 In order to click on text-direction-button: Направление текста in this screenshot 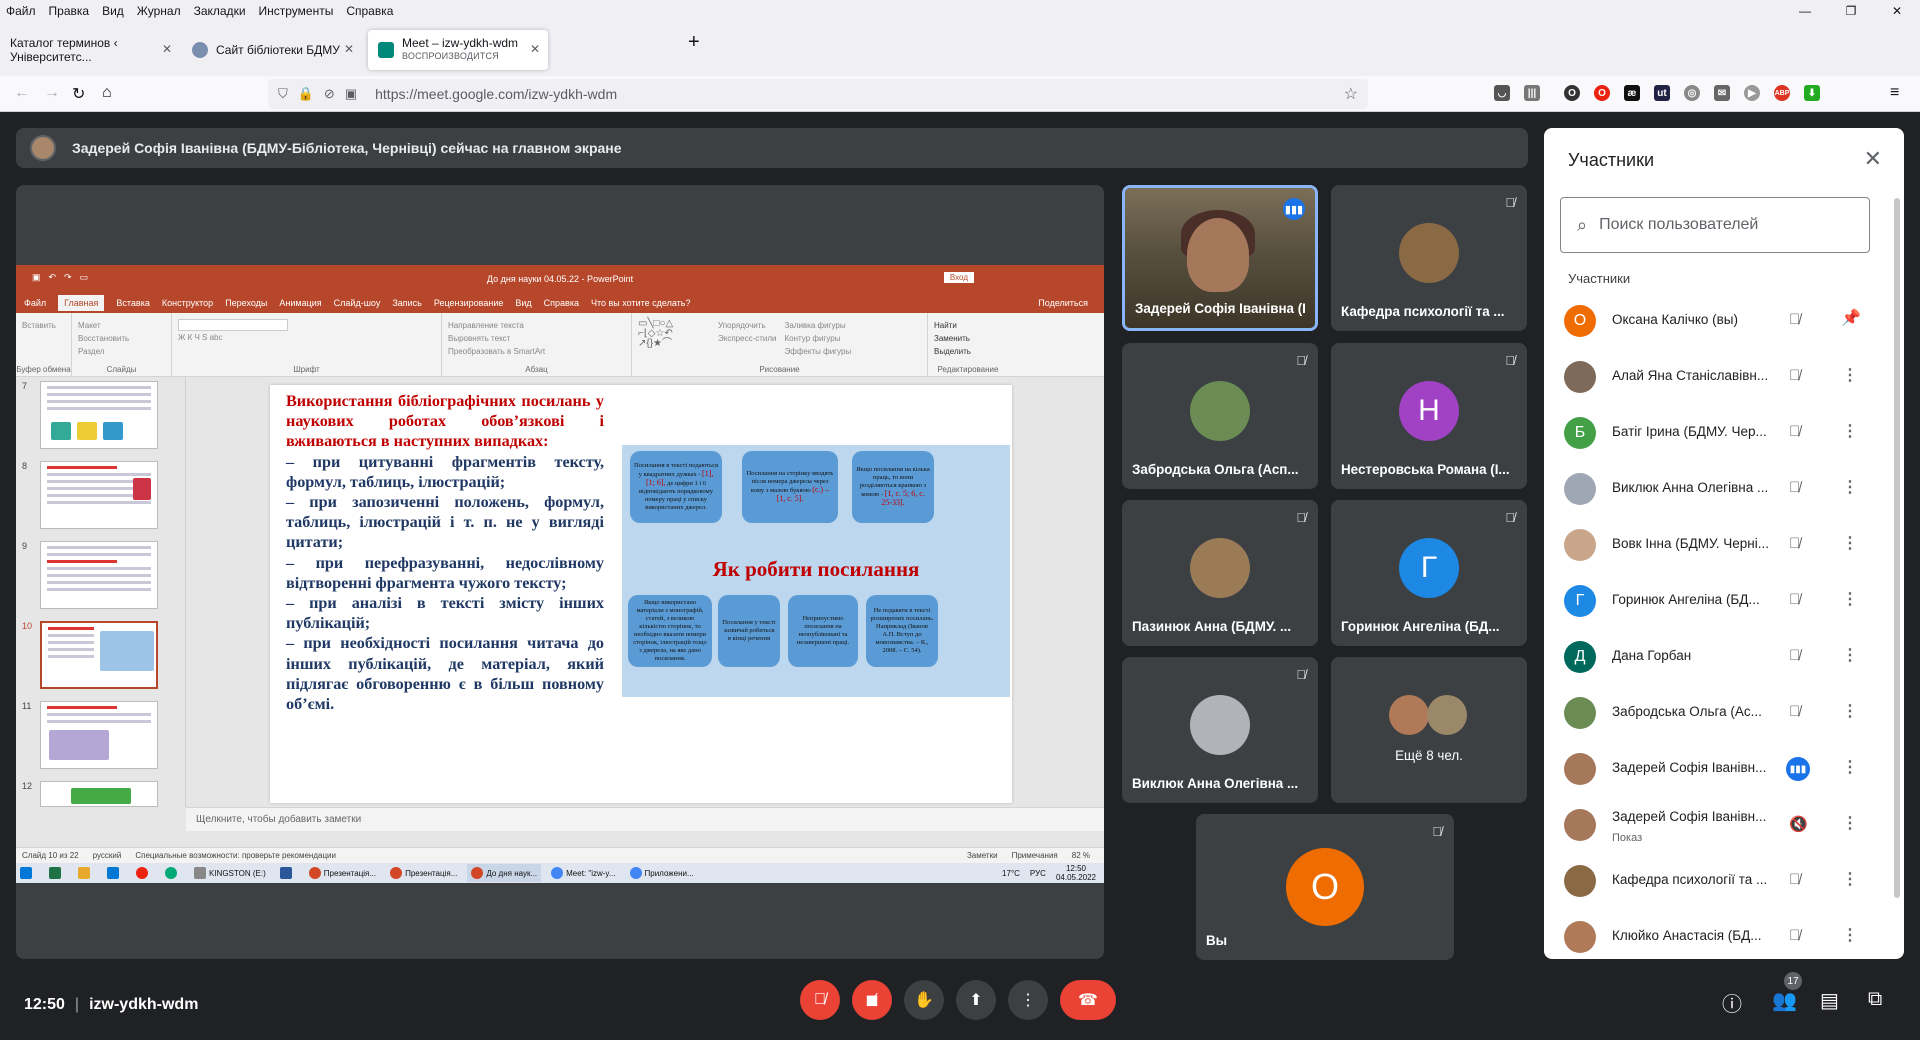, I will do `click(536, 325)`.